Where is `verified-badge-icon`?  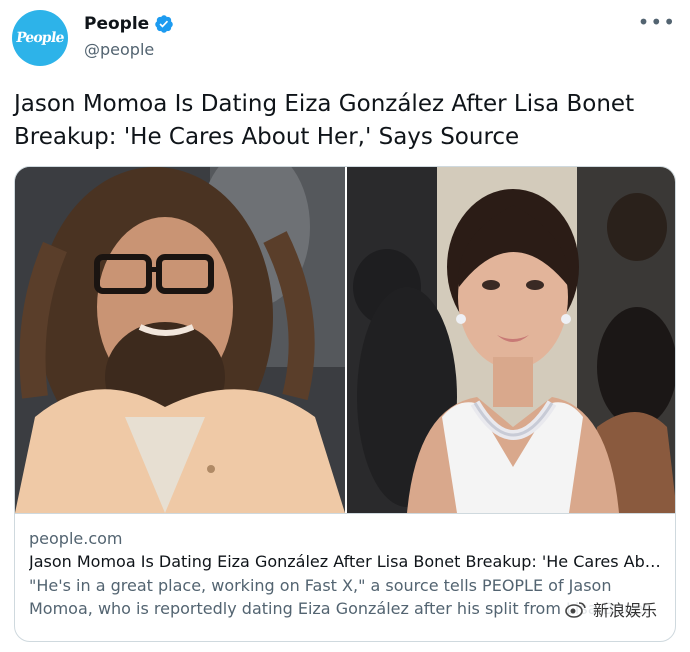 verified-badge-icon is located at coordinates (164, 24).